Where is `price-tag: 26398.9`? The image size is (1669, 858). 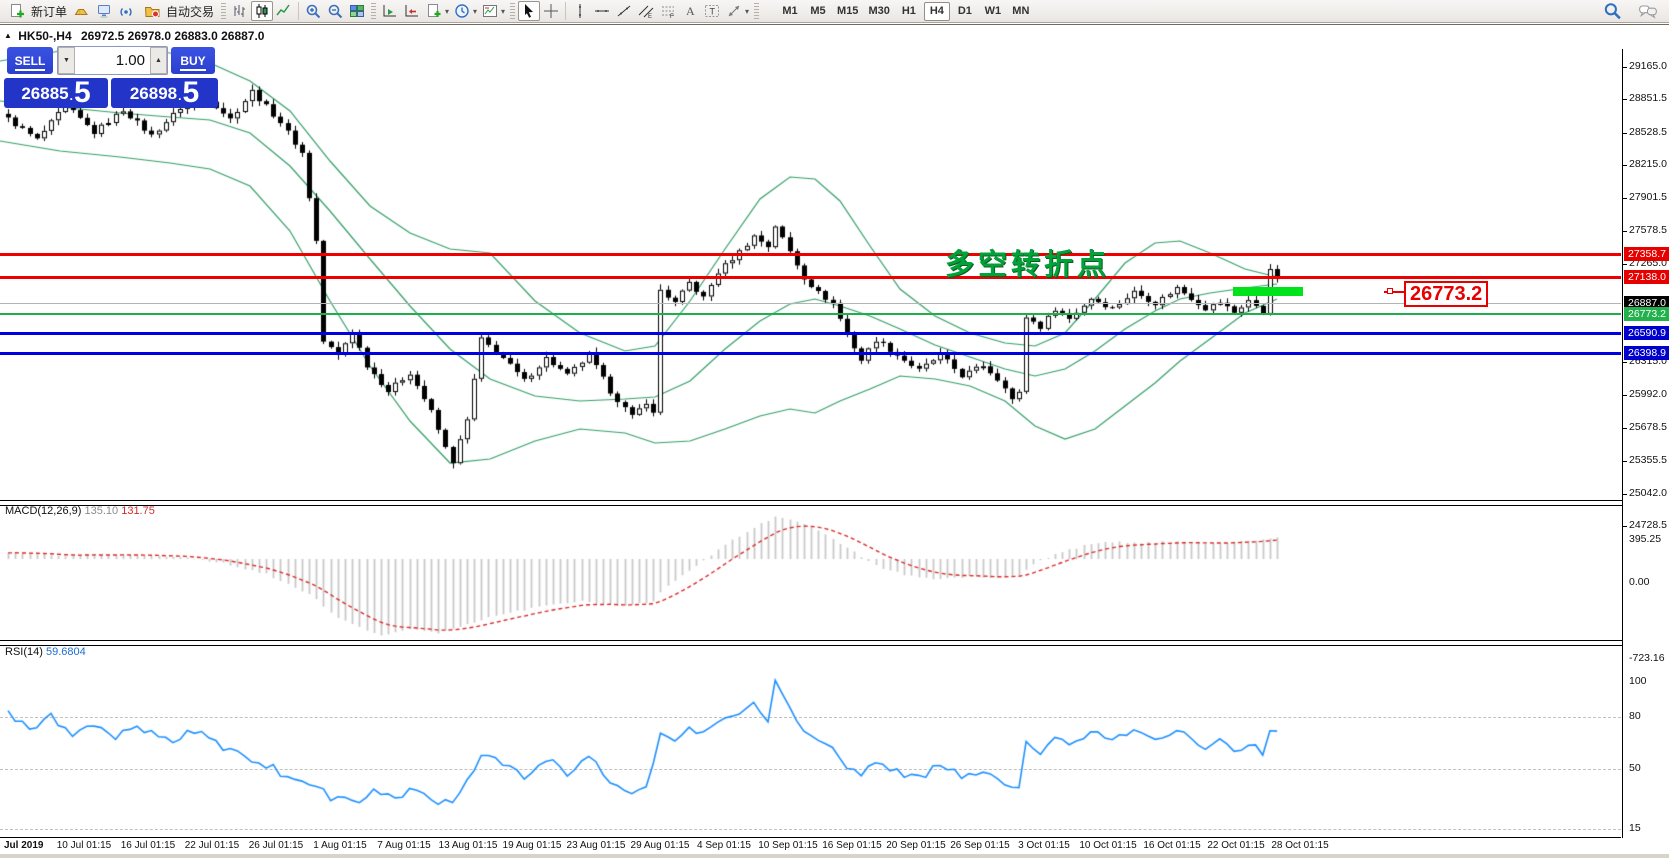 price-tag: 26398.9 is located at coordinates (1646, 353).